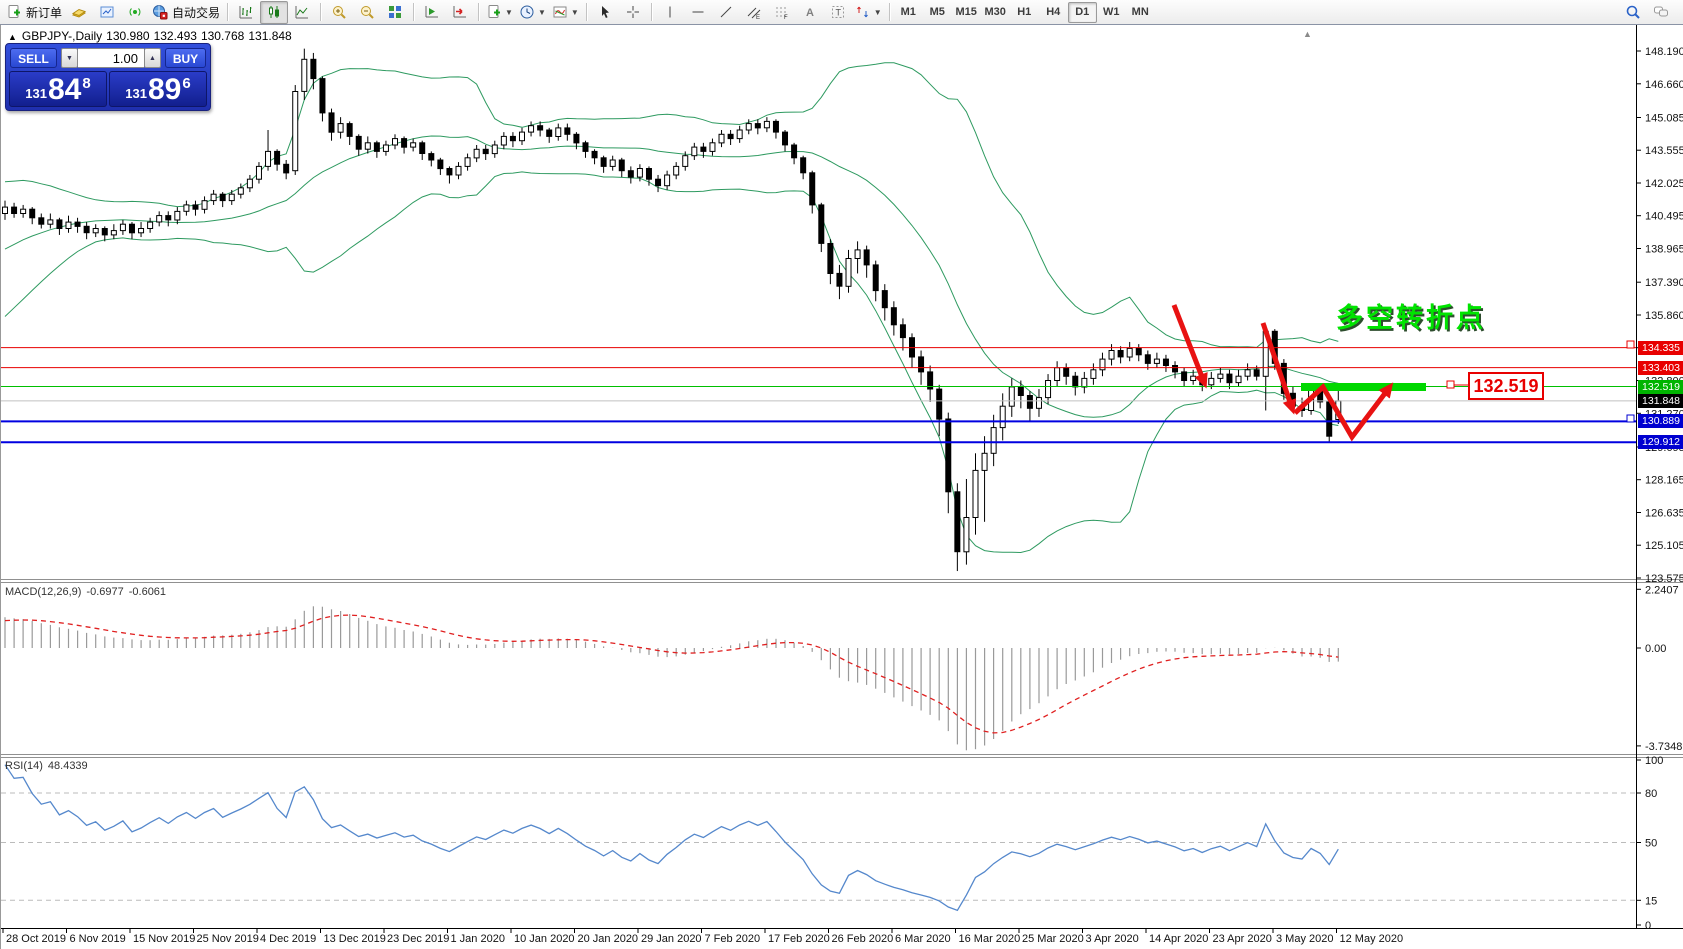 The image size is (1683, 949). What do you see at coordinates (1661, 12) in the screenshot?
I see `chat-button` at bounding box center [1661, 12].